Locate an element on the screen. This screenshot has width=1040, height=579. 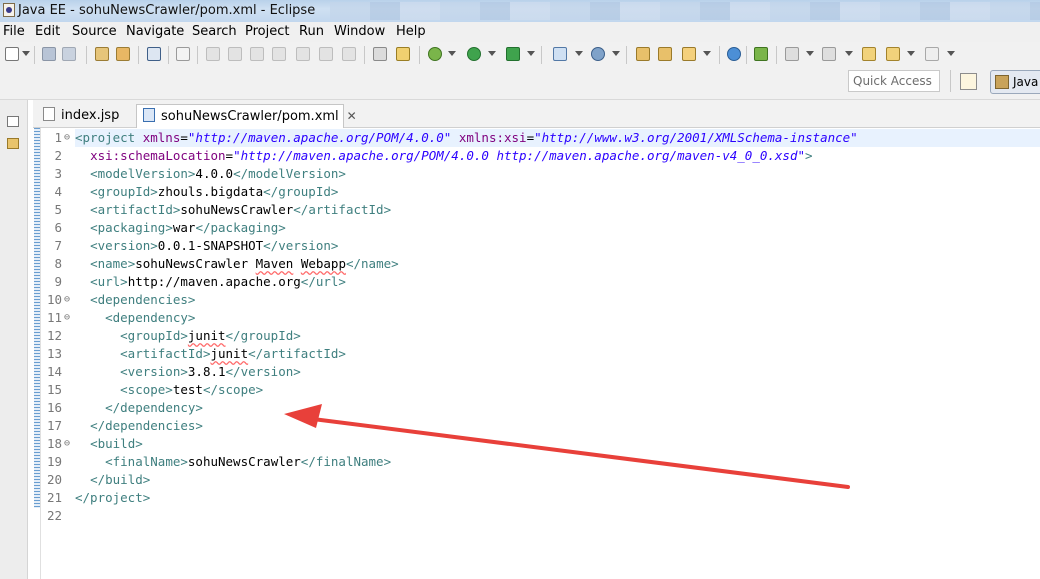
annotation-arrow-shaft is located at coordinates (576, 452).